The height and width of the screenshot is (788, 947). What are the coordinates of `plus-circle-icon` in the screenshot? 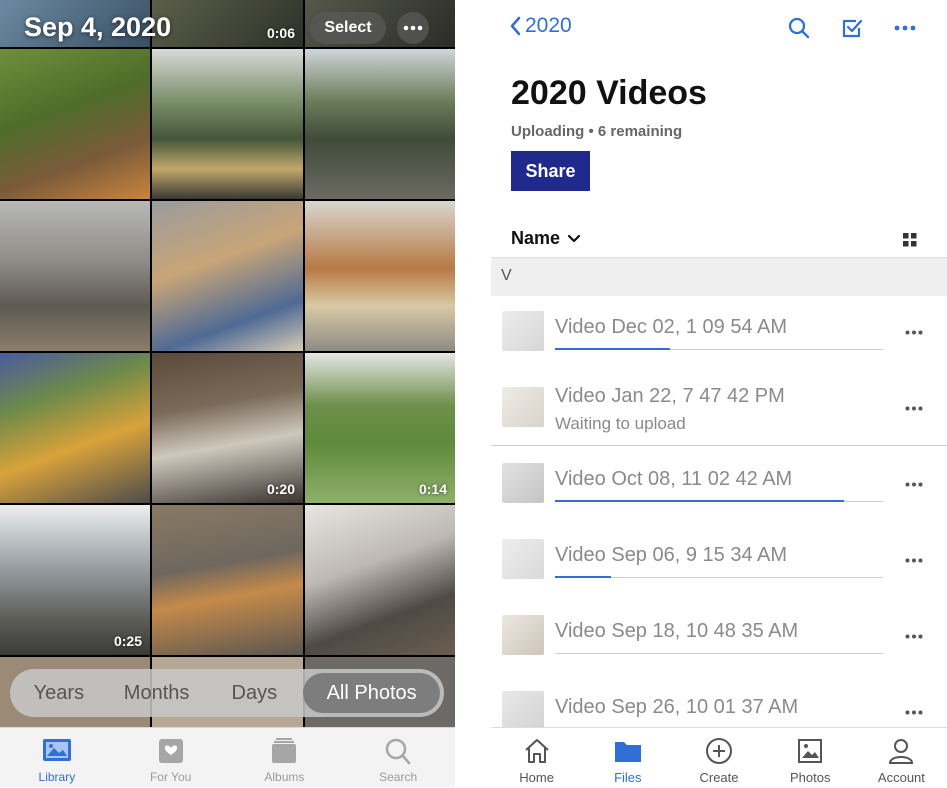 It's located at (719, 751).